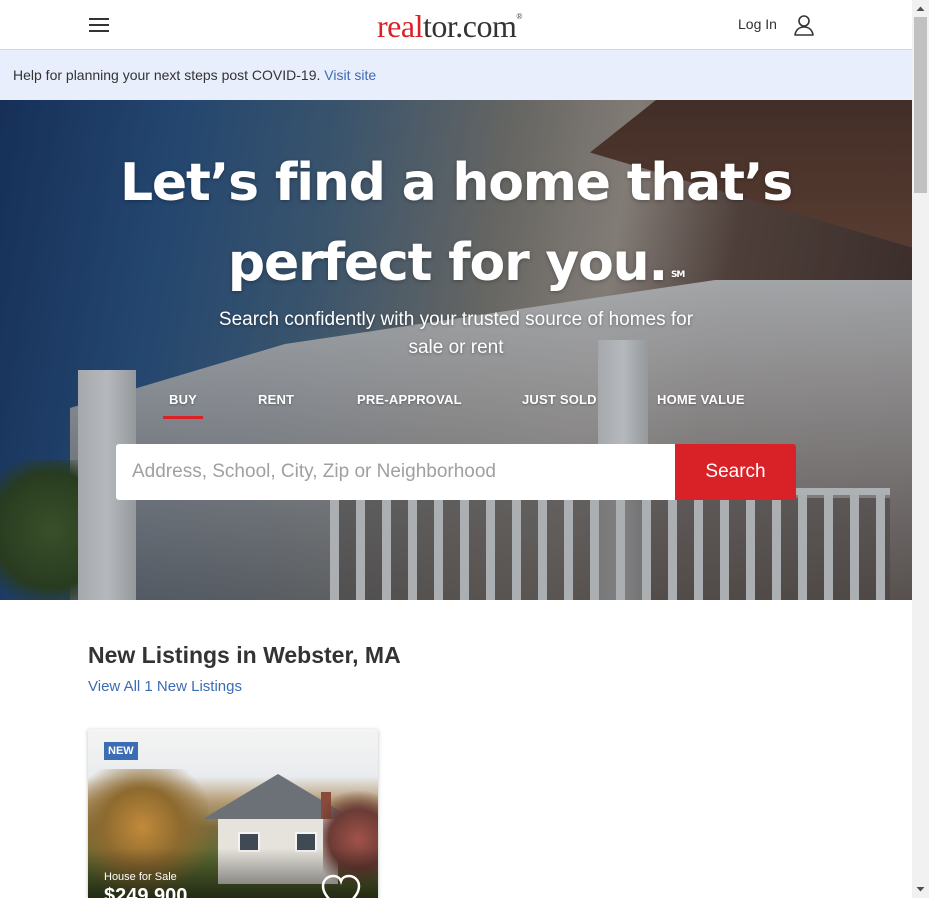 The image size is (929, 898). I want to click on user-icon, so click(804, 25).